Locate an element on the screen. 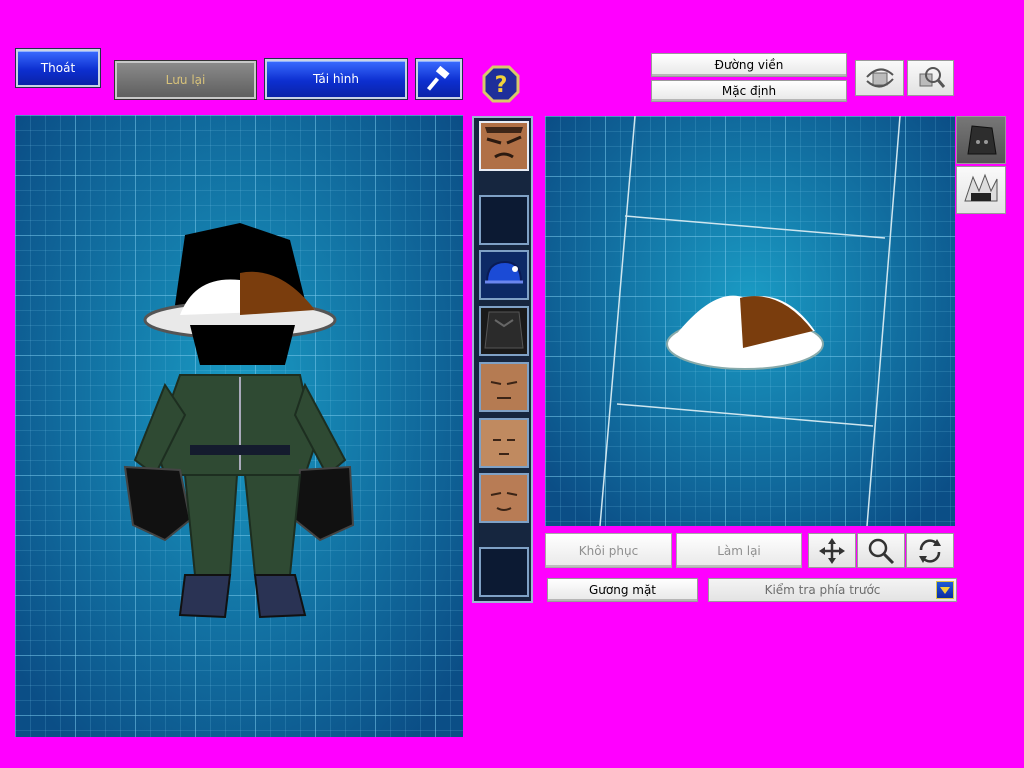 The width and height of the screenshot is (1024, 768). help-button: ? is located at coordinates (501, 84).